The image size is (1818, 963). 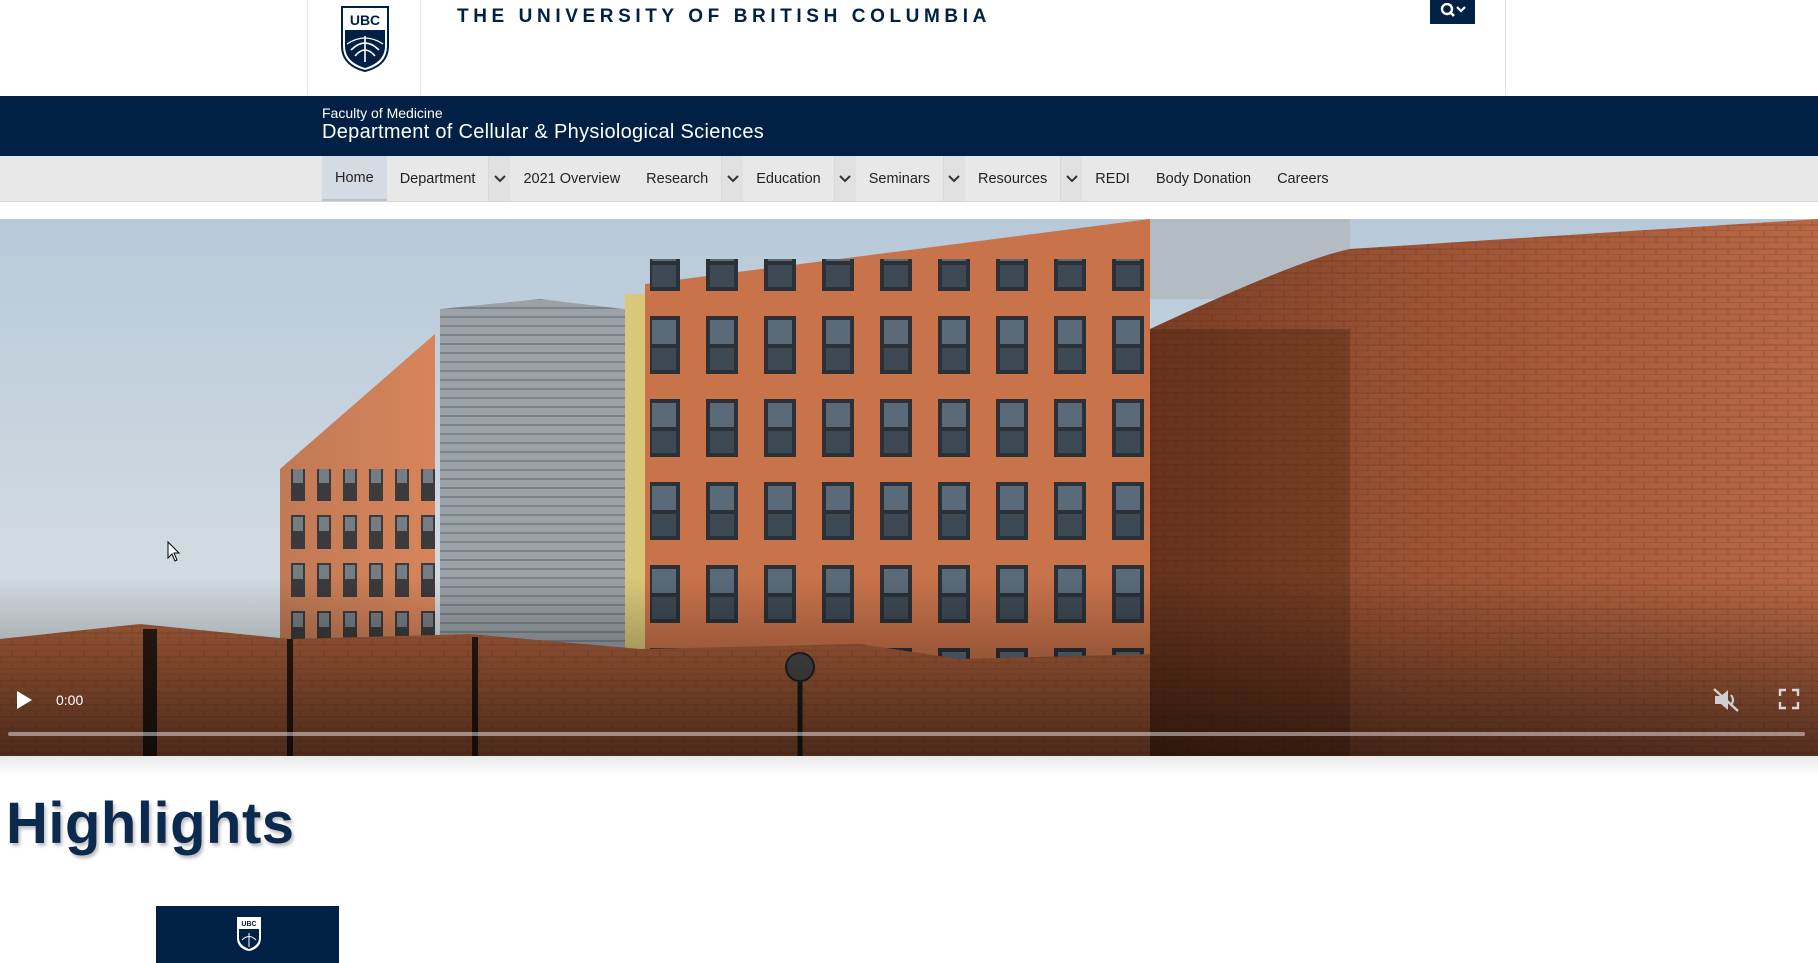 What do you see at coordinates (174, 551) in the screenshot?
I see `mouse-cursor-icon` at bounding box center [174, 551].